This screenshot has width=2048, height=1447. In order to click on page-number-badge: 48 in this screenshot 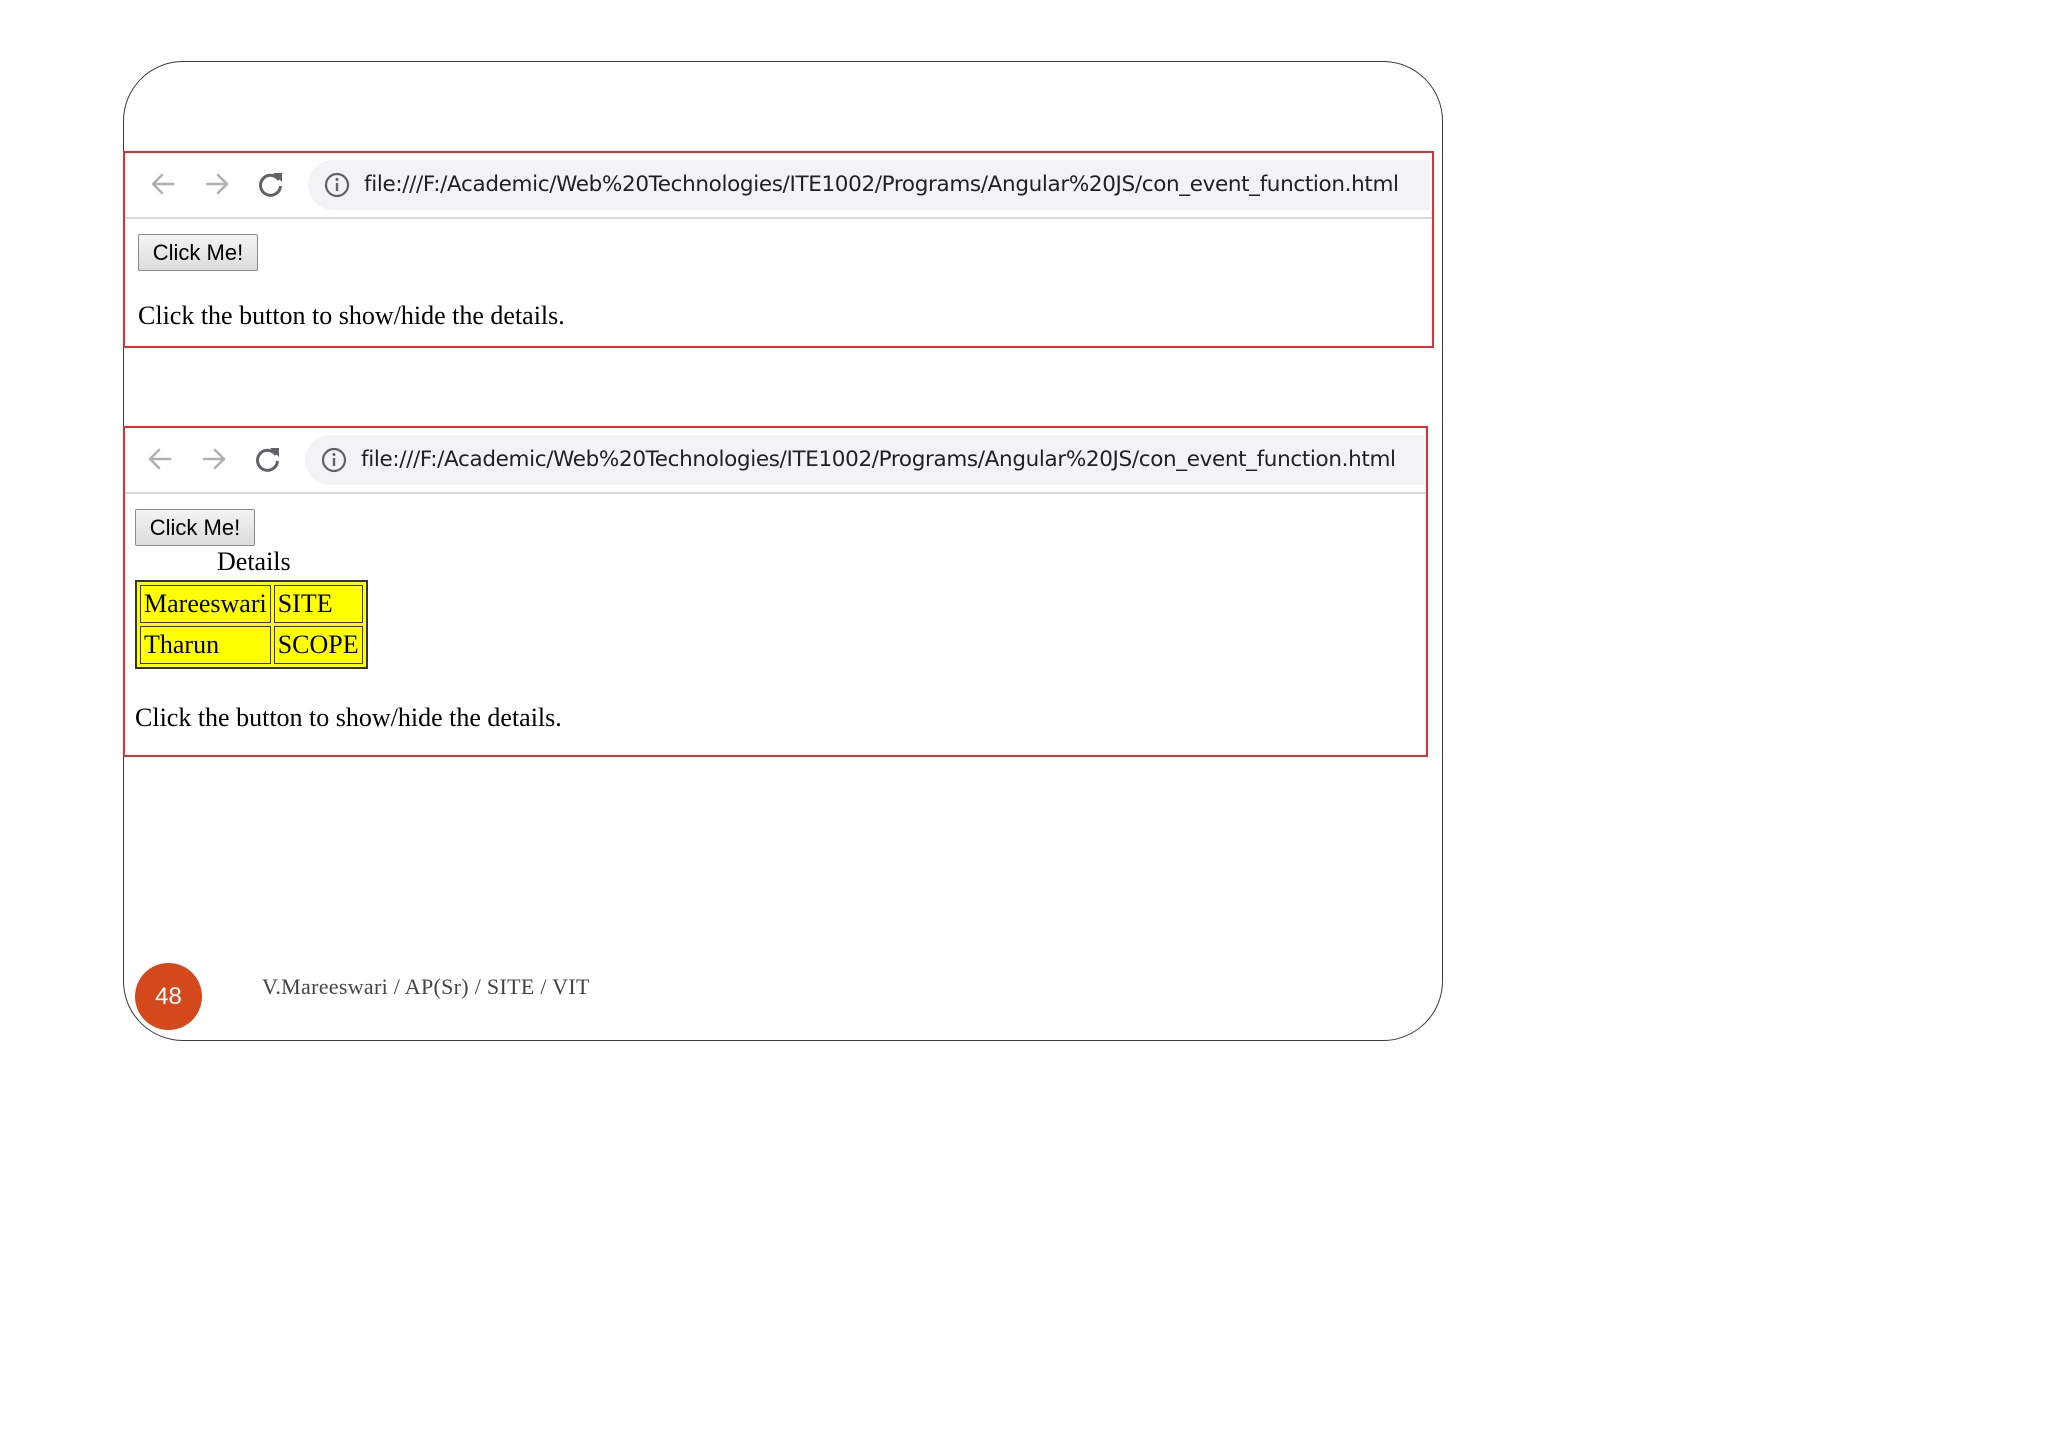, I will do `click(168, 996)`.